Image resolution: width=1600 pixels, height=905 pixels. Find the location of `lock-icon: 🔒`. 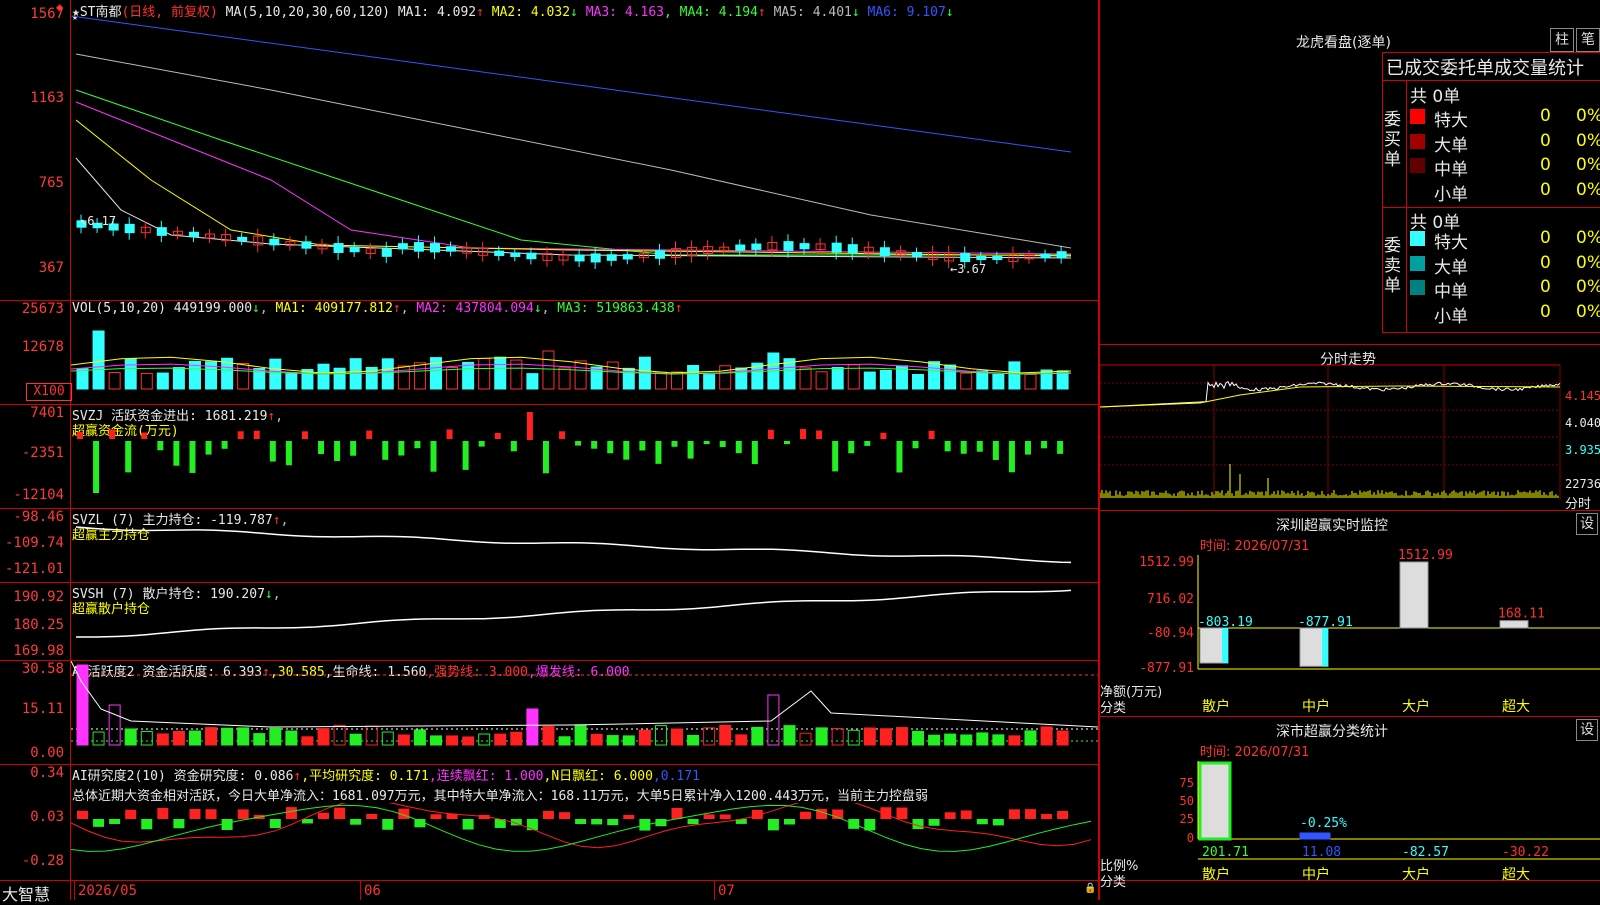

lock-icon: 🔒 is located at coordinates (1090, 888).